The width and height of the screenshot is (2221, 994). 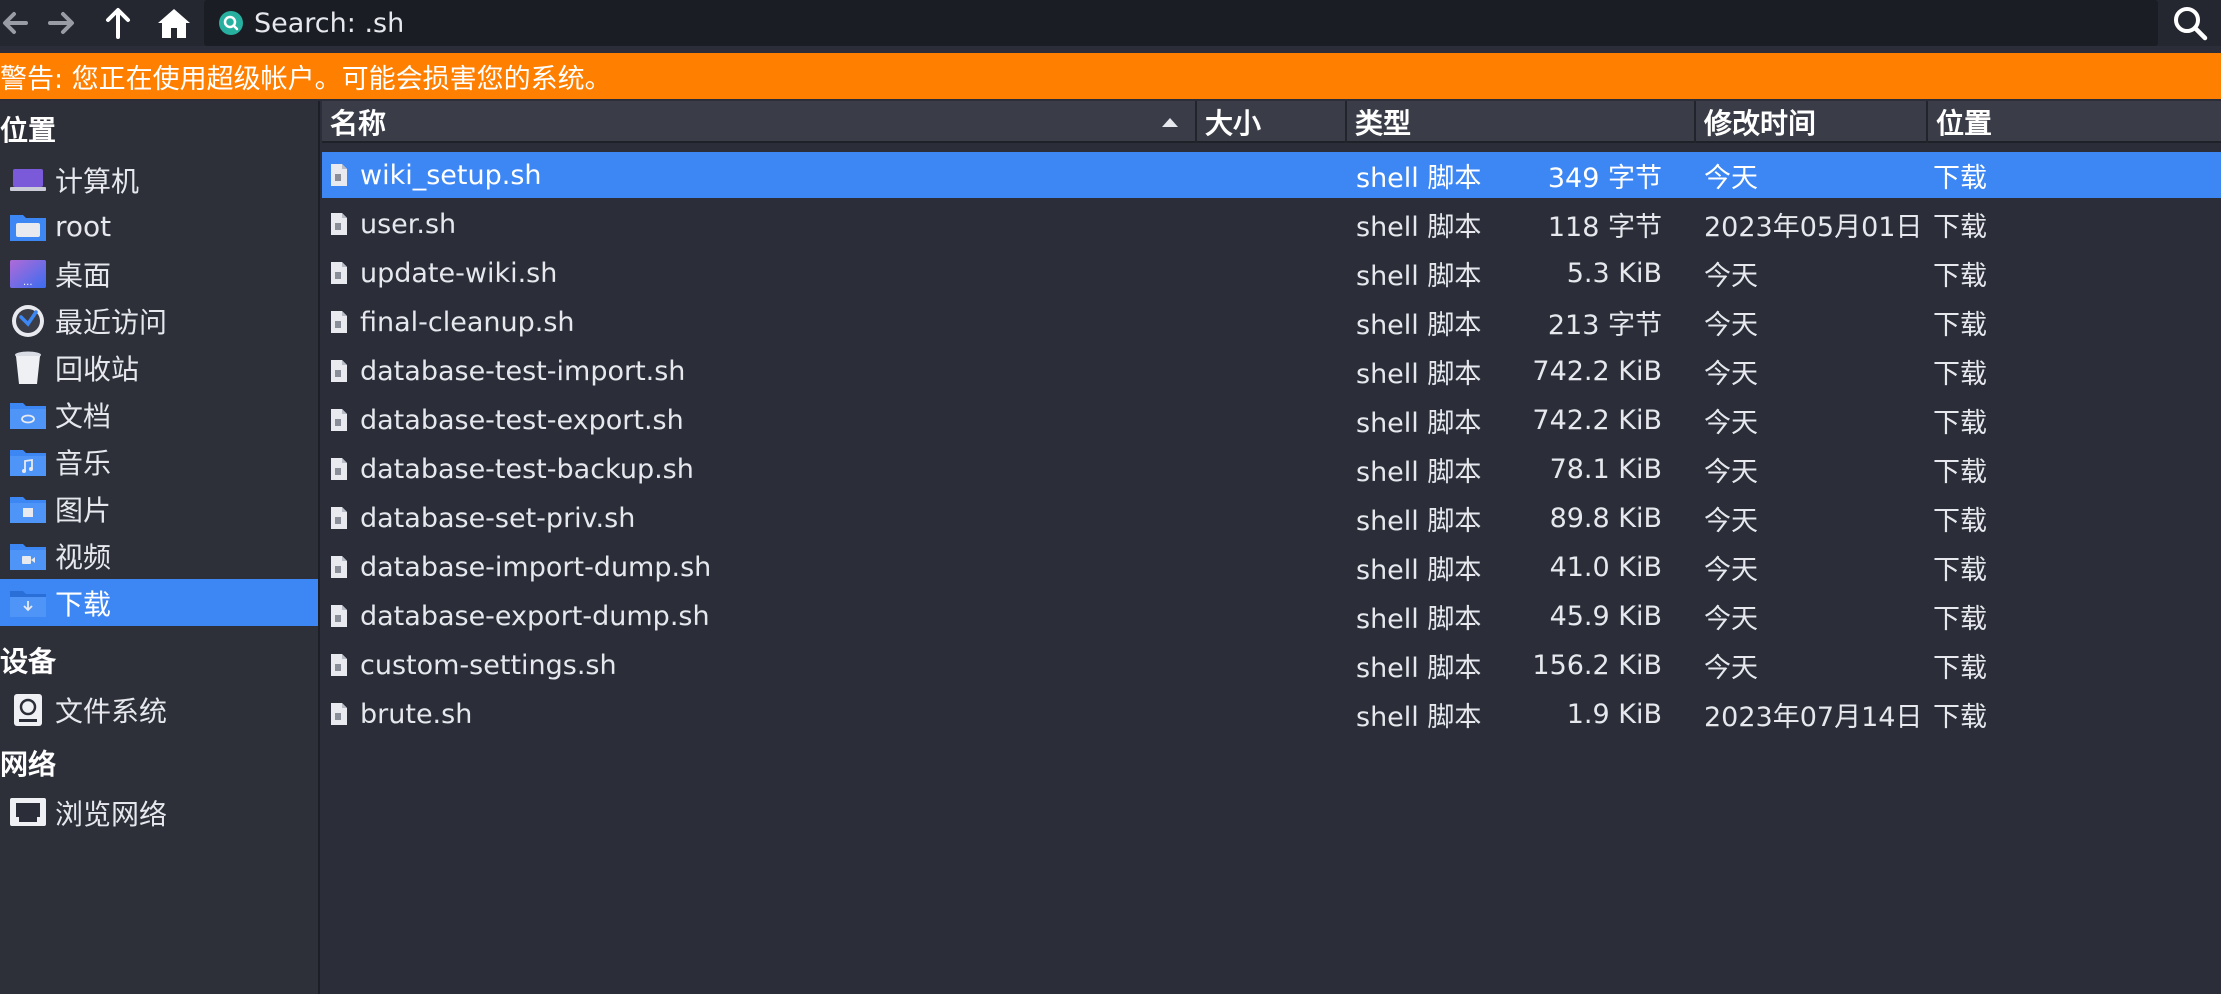 I want to click on documents-folder-icon, so click(x=28, y=415).